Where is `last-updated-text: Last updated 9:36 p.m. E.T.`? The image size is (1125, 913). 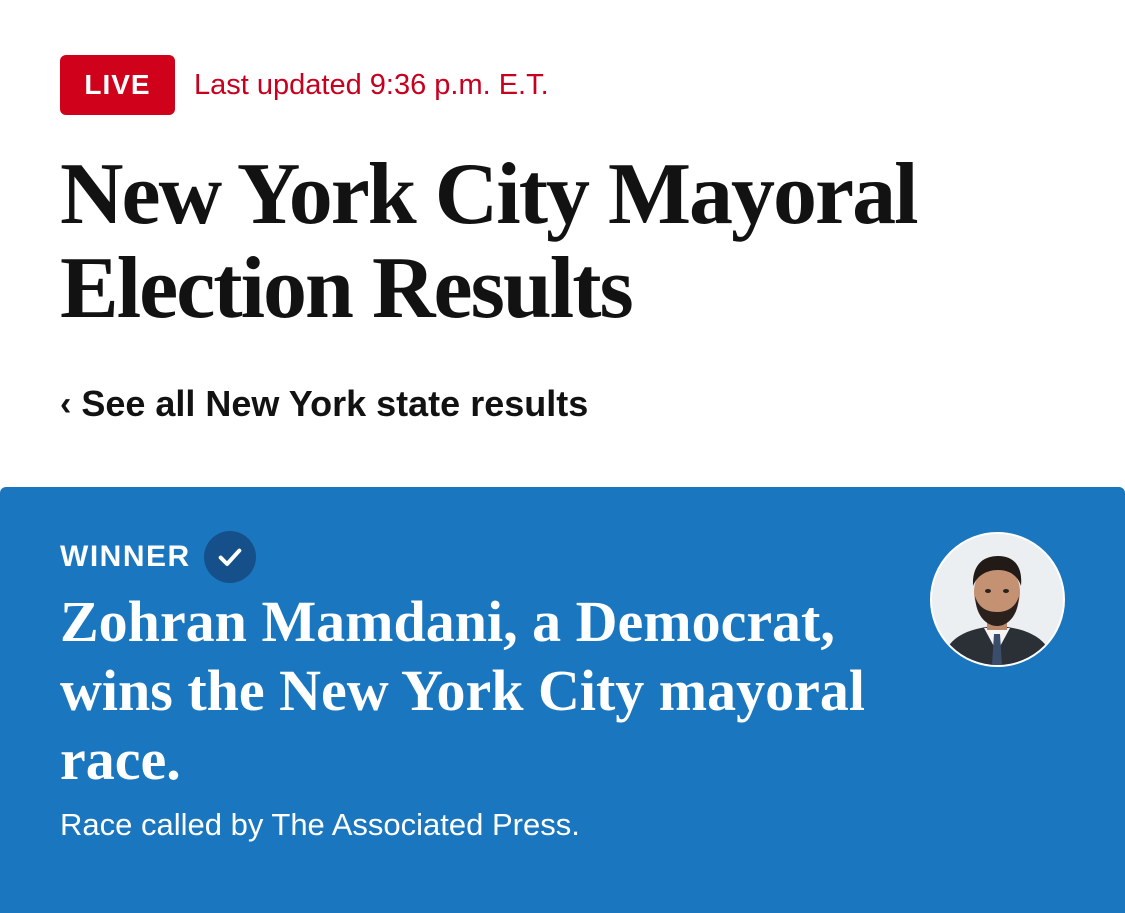
last-updated-text: Last updated 9:36 p.m. E.T. is located at coordinates (371, 84).